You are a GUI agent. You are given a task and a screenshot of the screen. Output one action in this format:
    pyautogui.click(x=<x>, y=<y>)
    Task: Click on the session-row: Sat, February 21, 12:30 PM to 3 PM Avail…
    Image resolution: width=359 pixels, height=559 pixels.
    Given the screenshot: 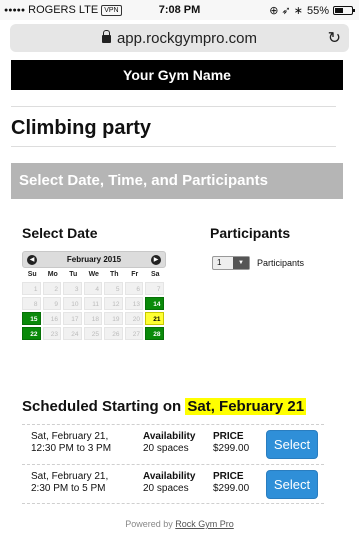 What is the action you would take?
    pyautogui.click(x=173, y=444)
    